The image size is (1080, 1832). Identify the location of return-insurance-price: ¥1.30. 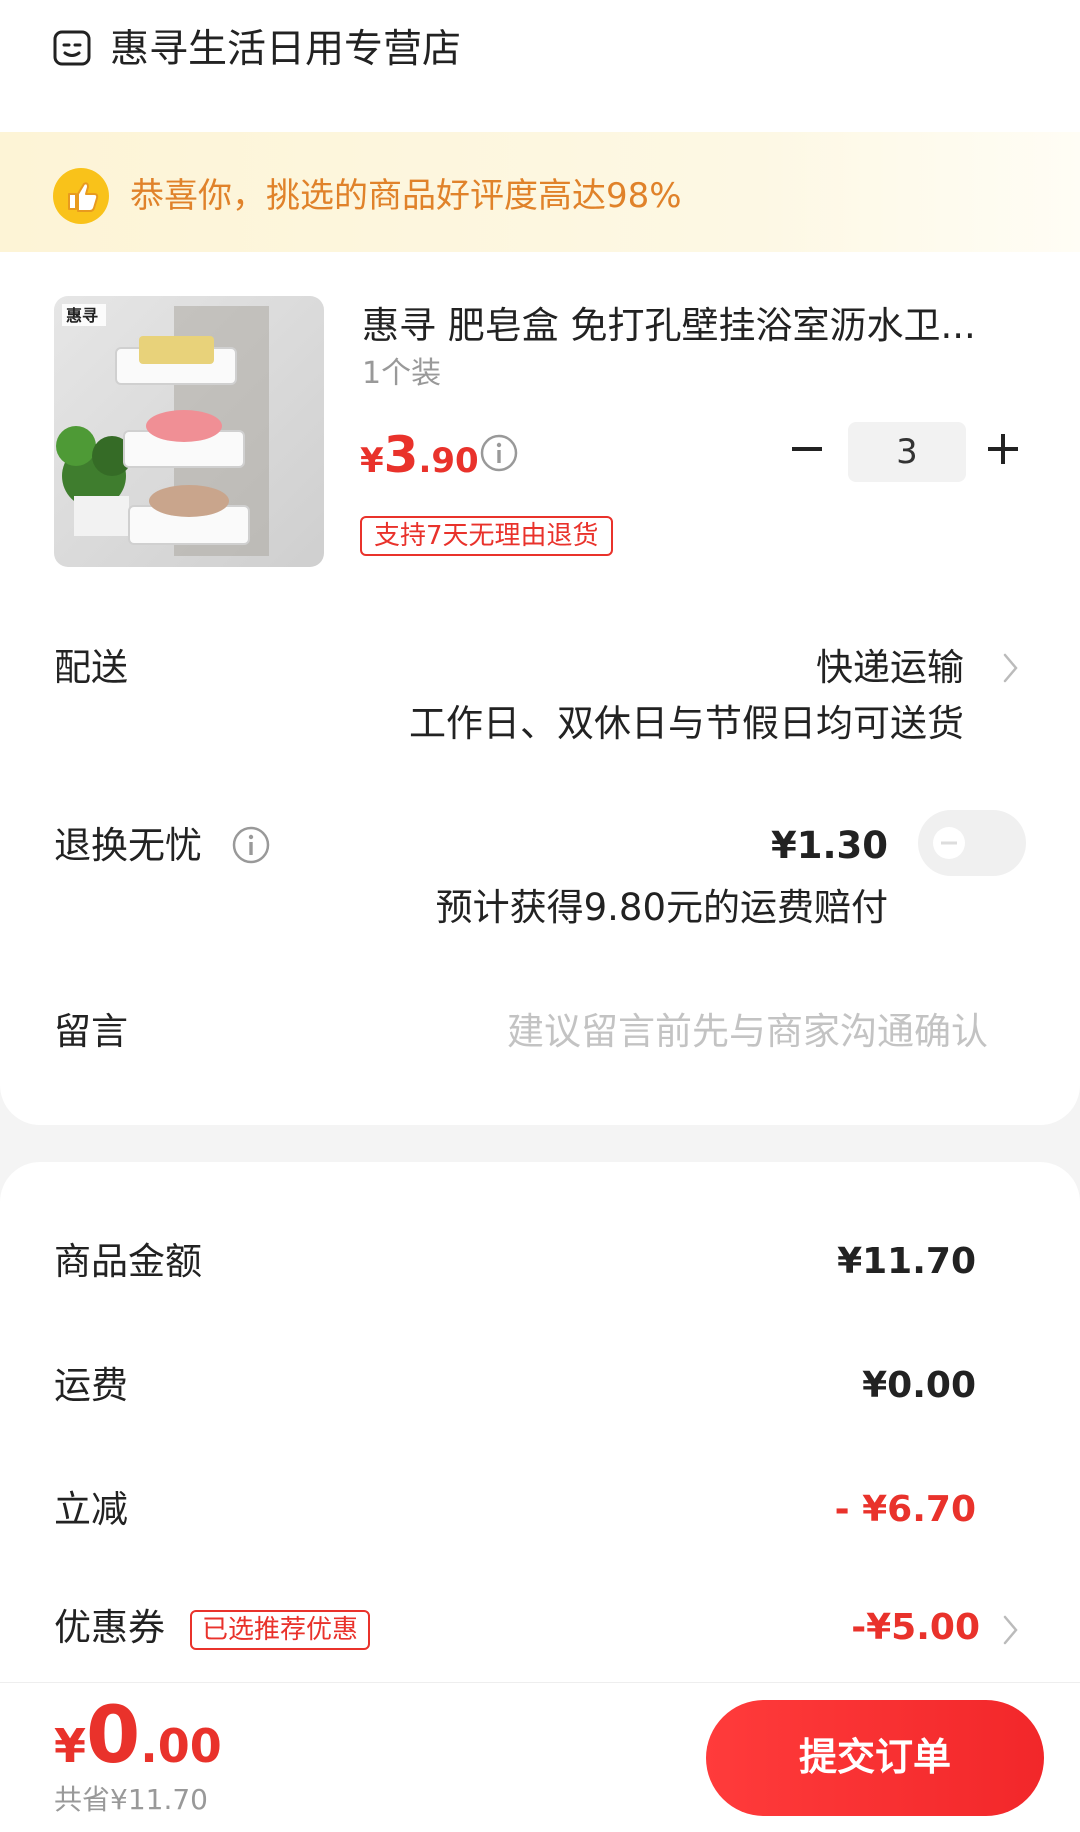
(829, 845).